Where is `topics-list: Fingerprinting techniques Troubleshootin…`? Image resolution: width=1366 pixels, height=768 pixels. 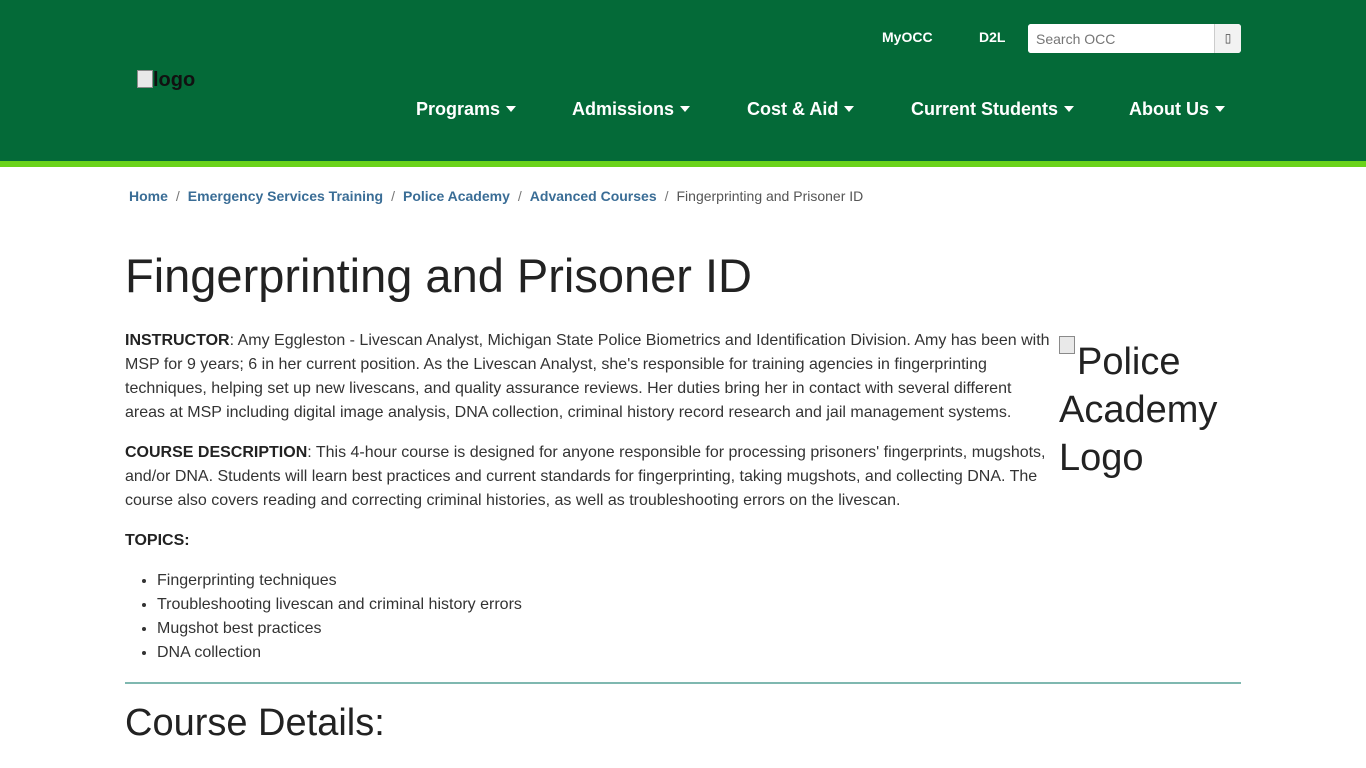 topics-list: Fingerprinting techniques Troubleshootin… is located at coordinates (590, 617).